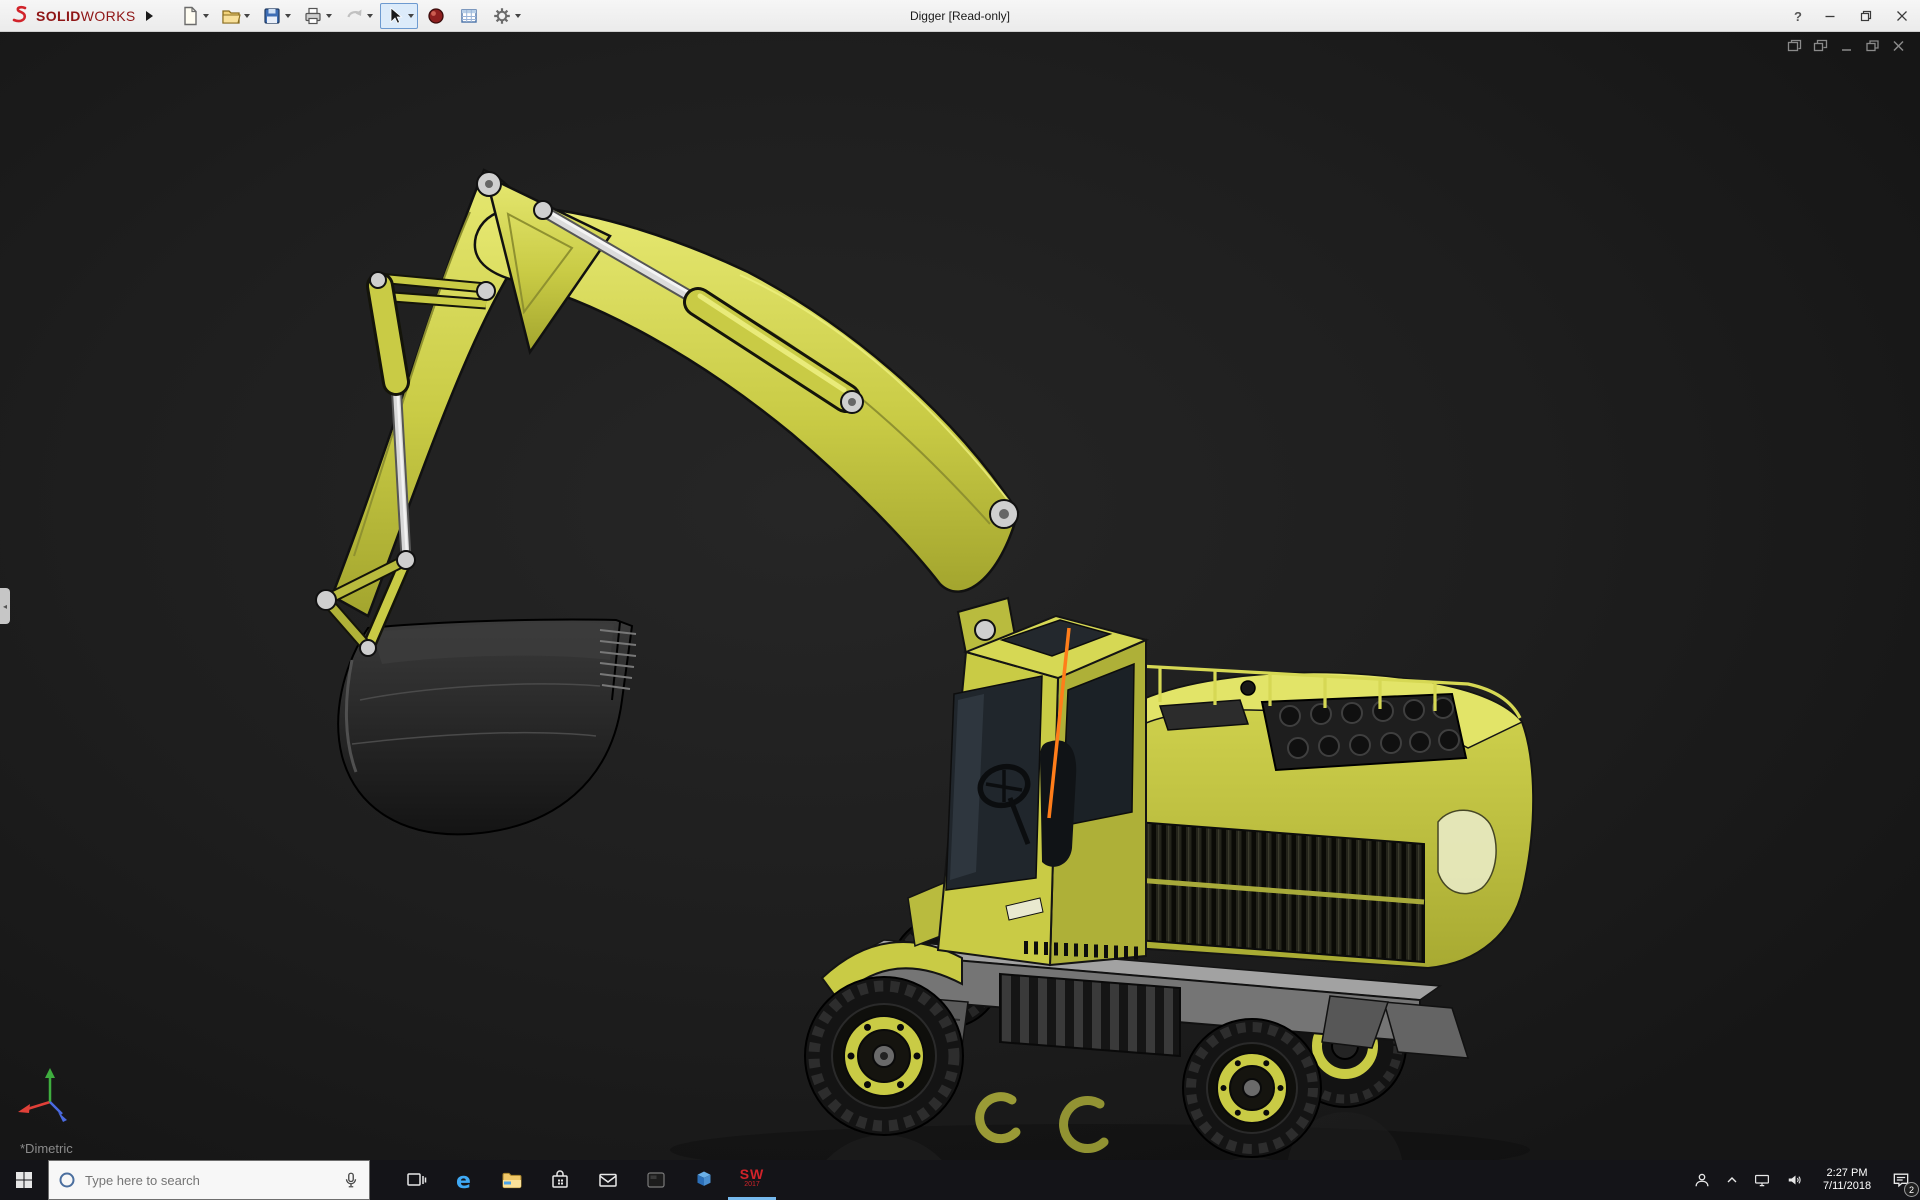  I want to click on edge-icon: e, so click(463, 1181).